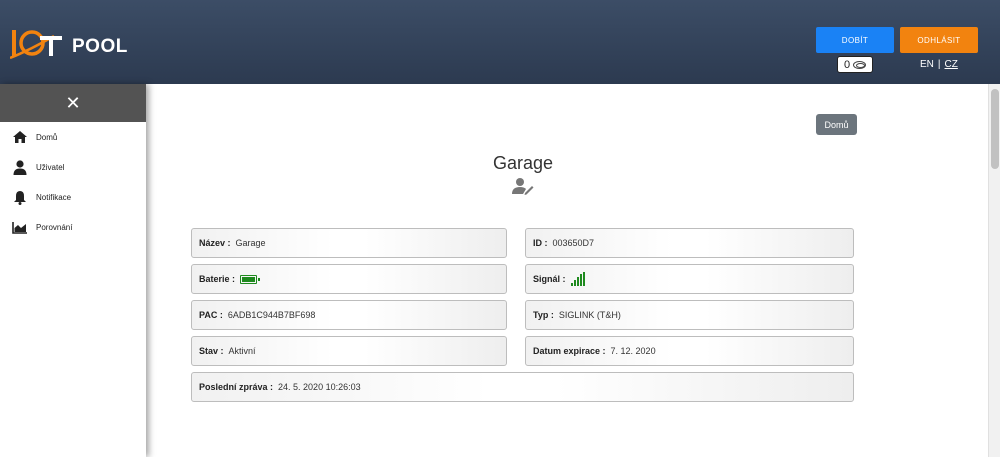  What do you see at coordinates (100, 46) in the screenshot?
I see `logo-text-pool: POOL` at bounding box center [100, 46].